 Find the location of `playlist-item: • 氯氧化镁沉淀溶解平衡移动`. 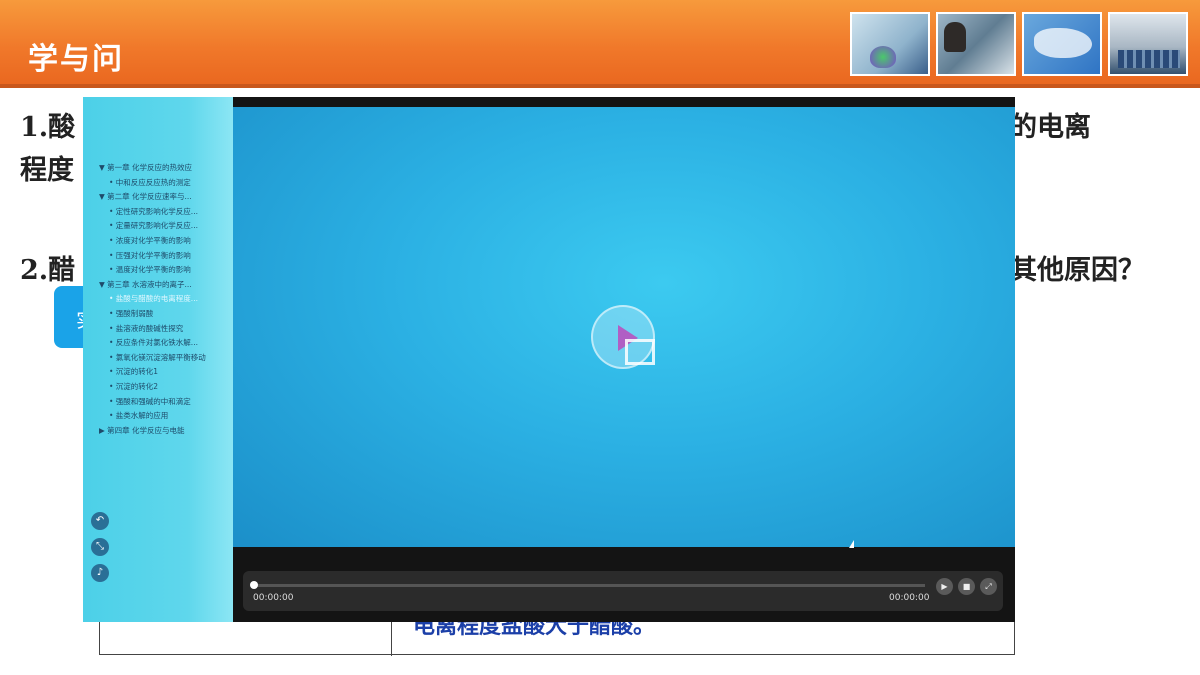

playlist-item: • 氯氧化镁沉淀溶解平衡移动 is located at coordinates (166, 358).